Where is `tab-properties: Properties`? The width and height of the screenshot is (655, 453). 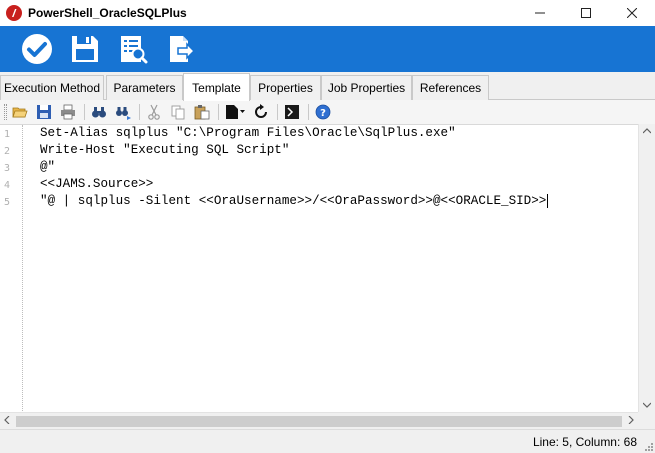
tab-properties: Properties is located at coordinates (285, 87).